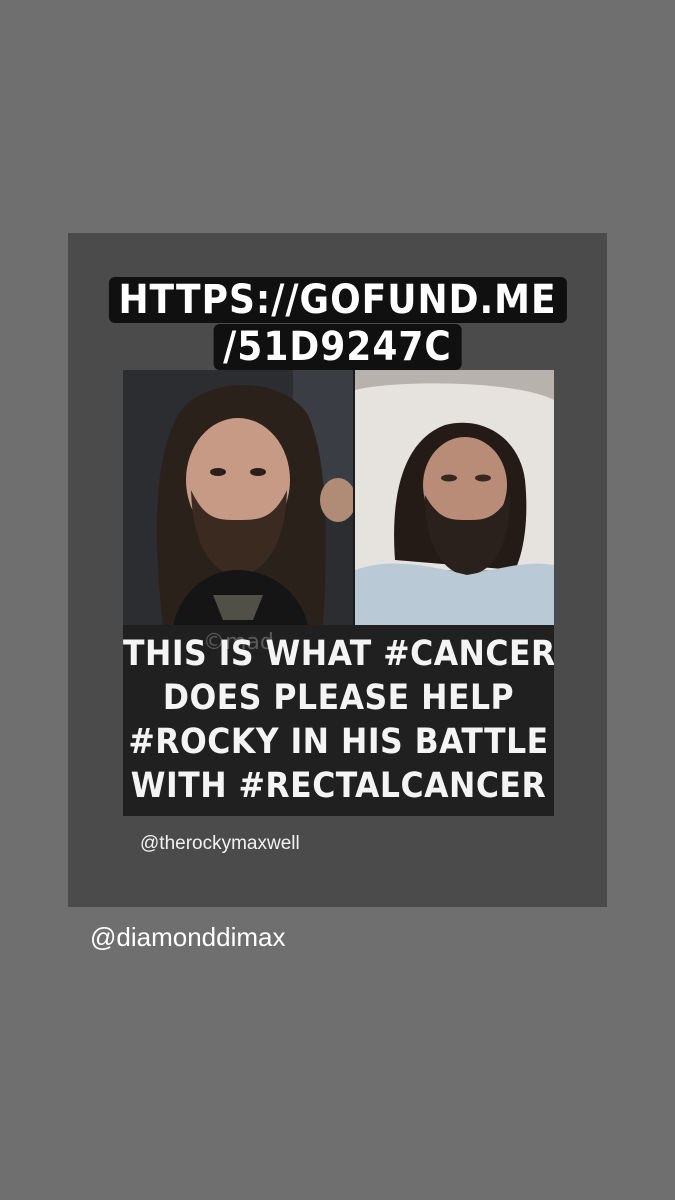 The image size is (675, 1200). Describe the element at coordinates (187, 937) in the screenshot. I see `tagged-handle-diamonddimax: @diamonddimax` at that location.